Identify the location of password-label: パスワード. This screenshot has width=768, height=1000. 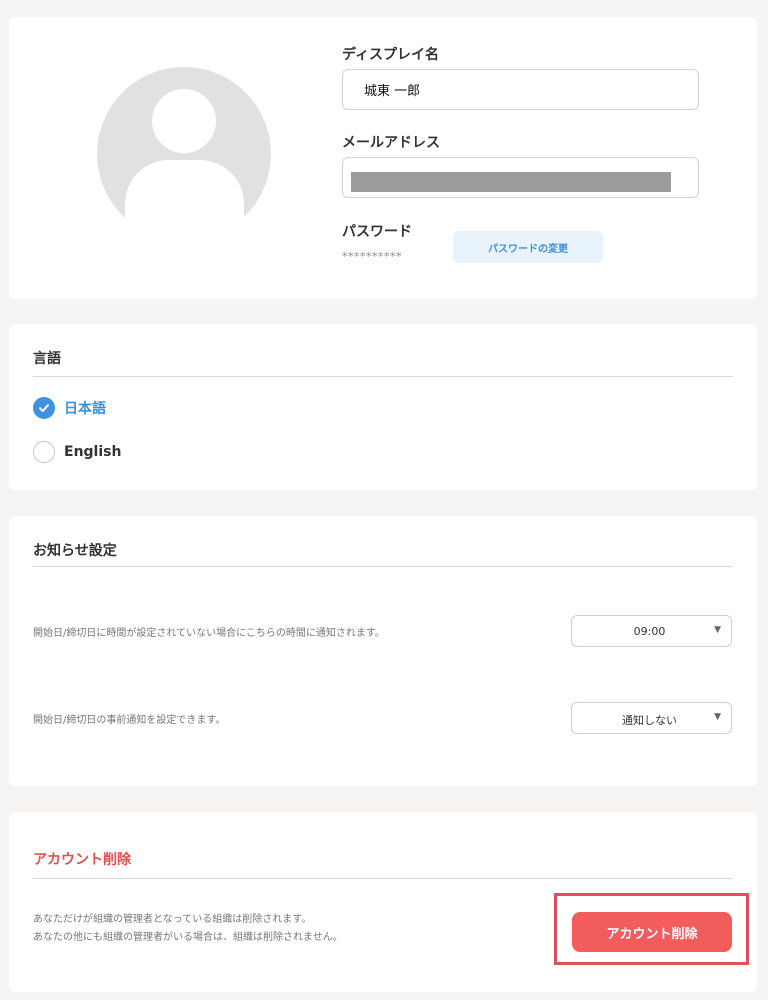
(377, 232).